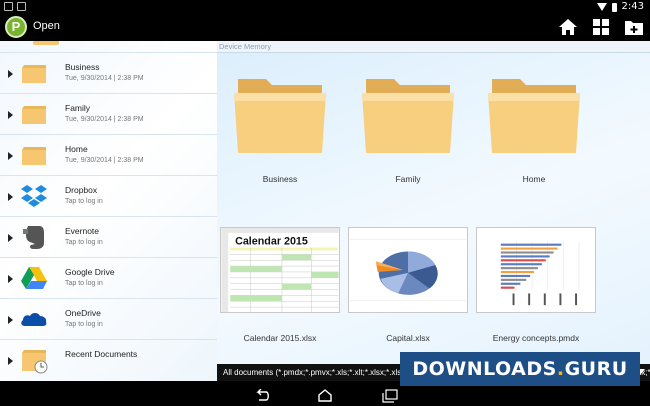 This screenshot has width=650, height=406. What do you see at coordinates (34, 196) in the screenshot?
I see `dropbox-icon` at bounding box center [34, 196].